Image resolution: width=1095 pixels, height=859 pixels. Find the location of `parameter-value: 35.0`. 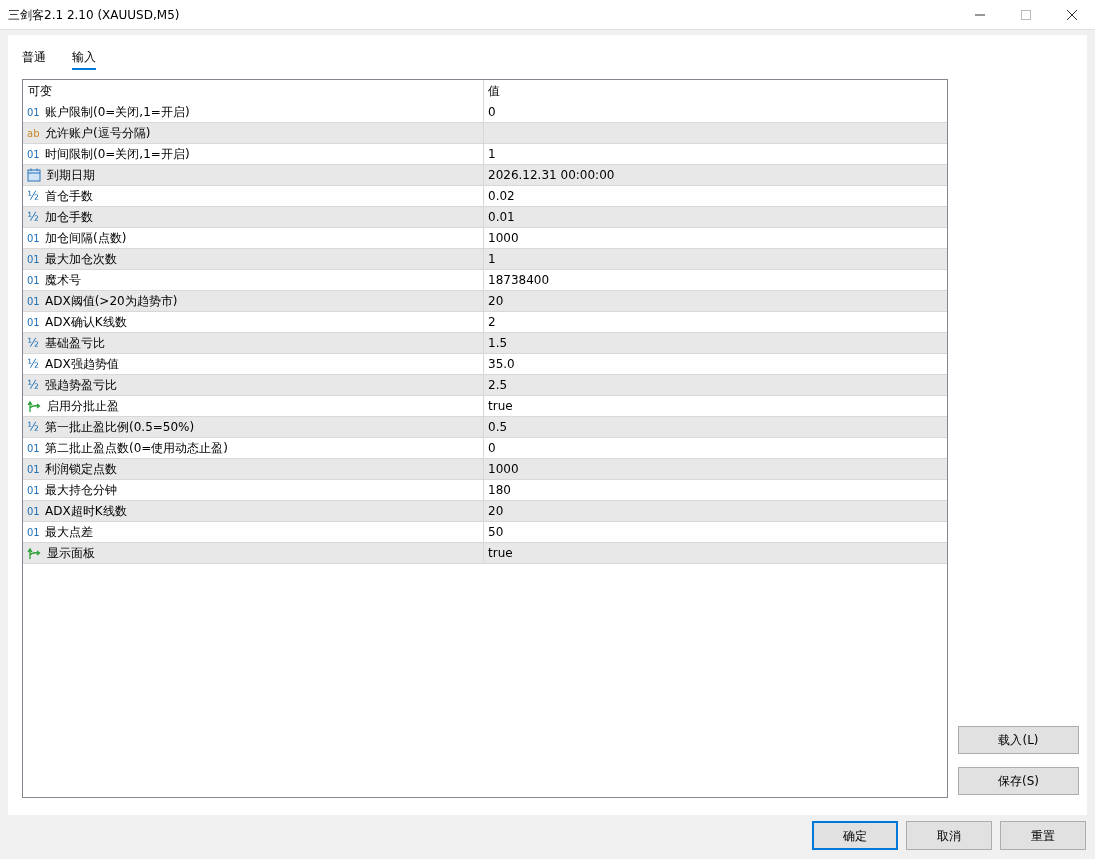

parameter-value: 35.0 is located at coordinates (501, 364).